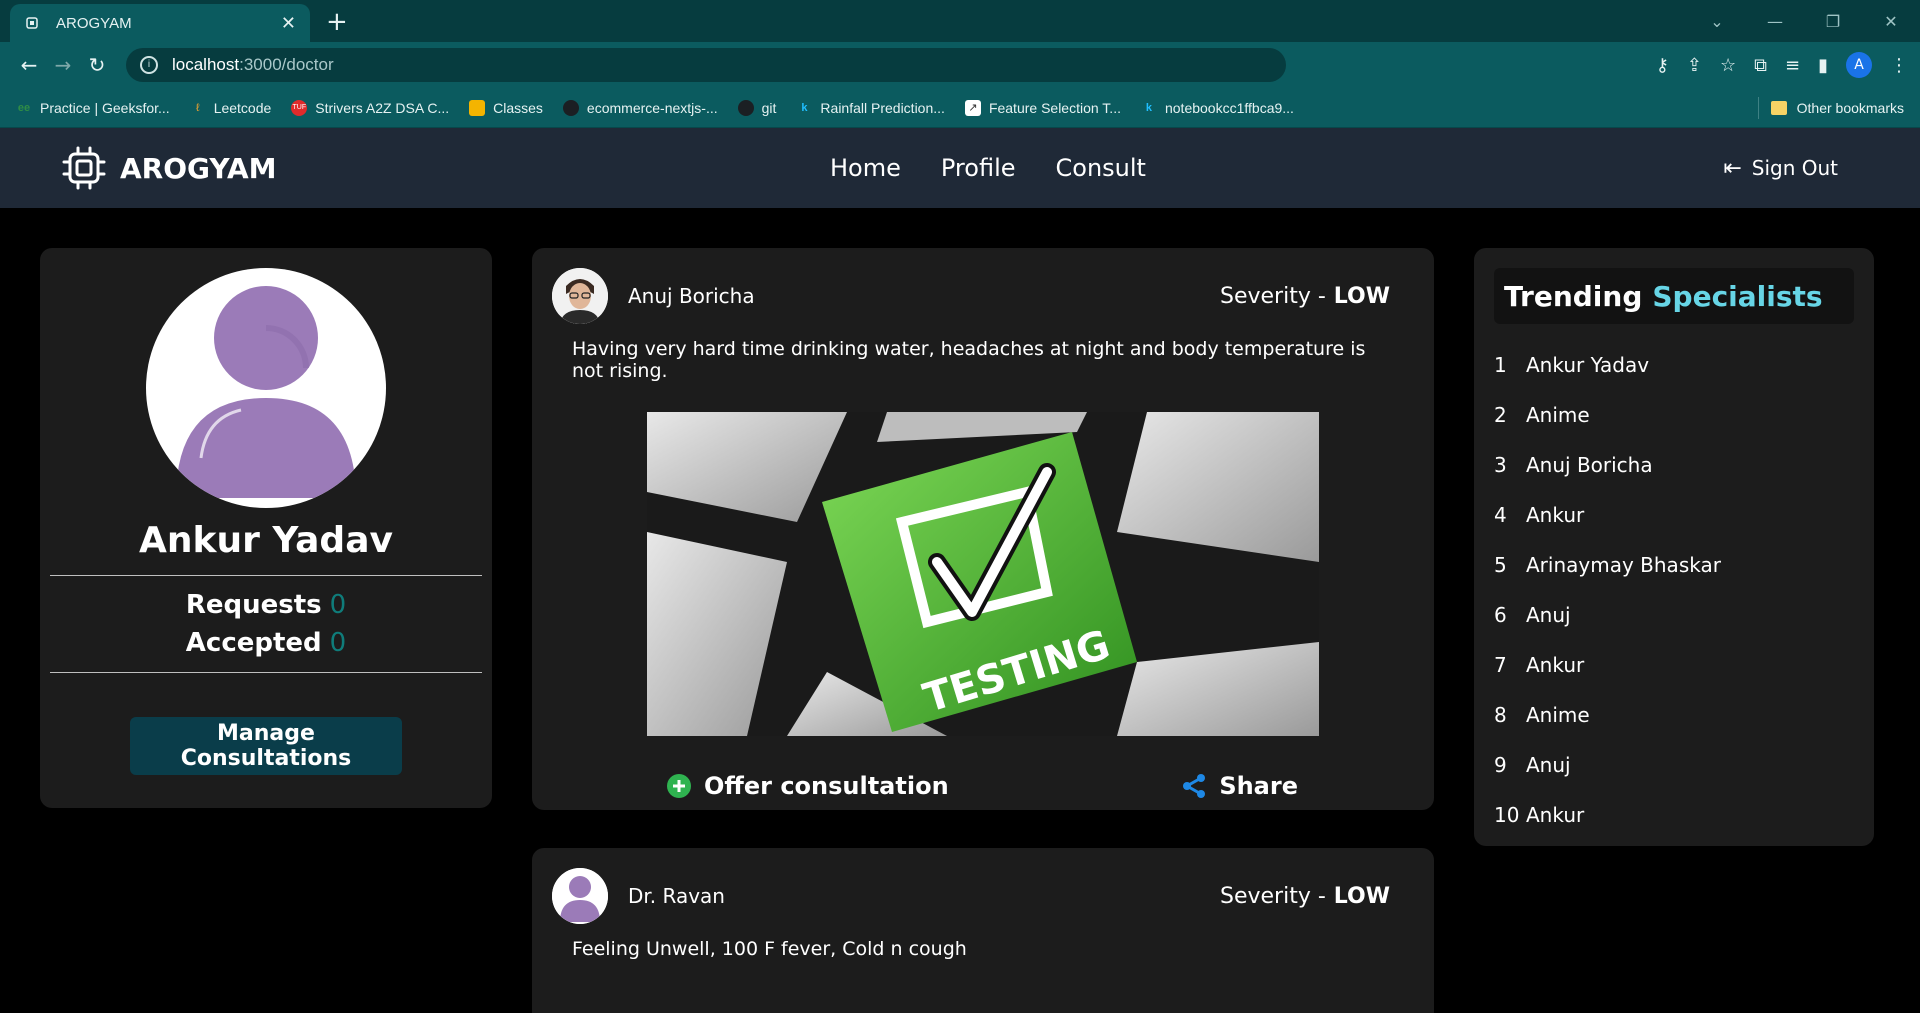 This screenshot has width=1920, height=1013. What do you see at coordinates (1684, 465) in the screenshot?
I see `specialist-item: 3 Anuj Boricha` at bounding box center [1684, 465].